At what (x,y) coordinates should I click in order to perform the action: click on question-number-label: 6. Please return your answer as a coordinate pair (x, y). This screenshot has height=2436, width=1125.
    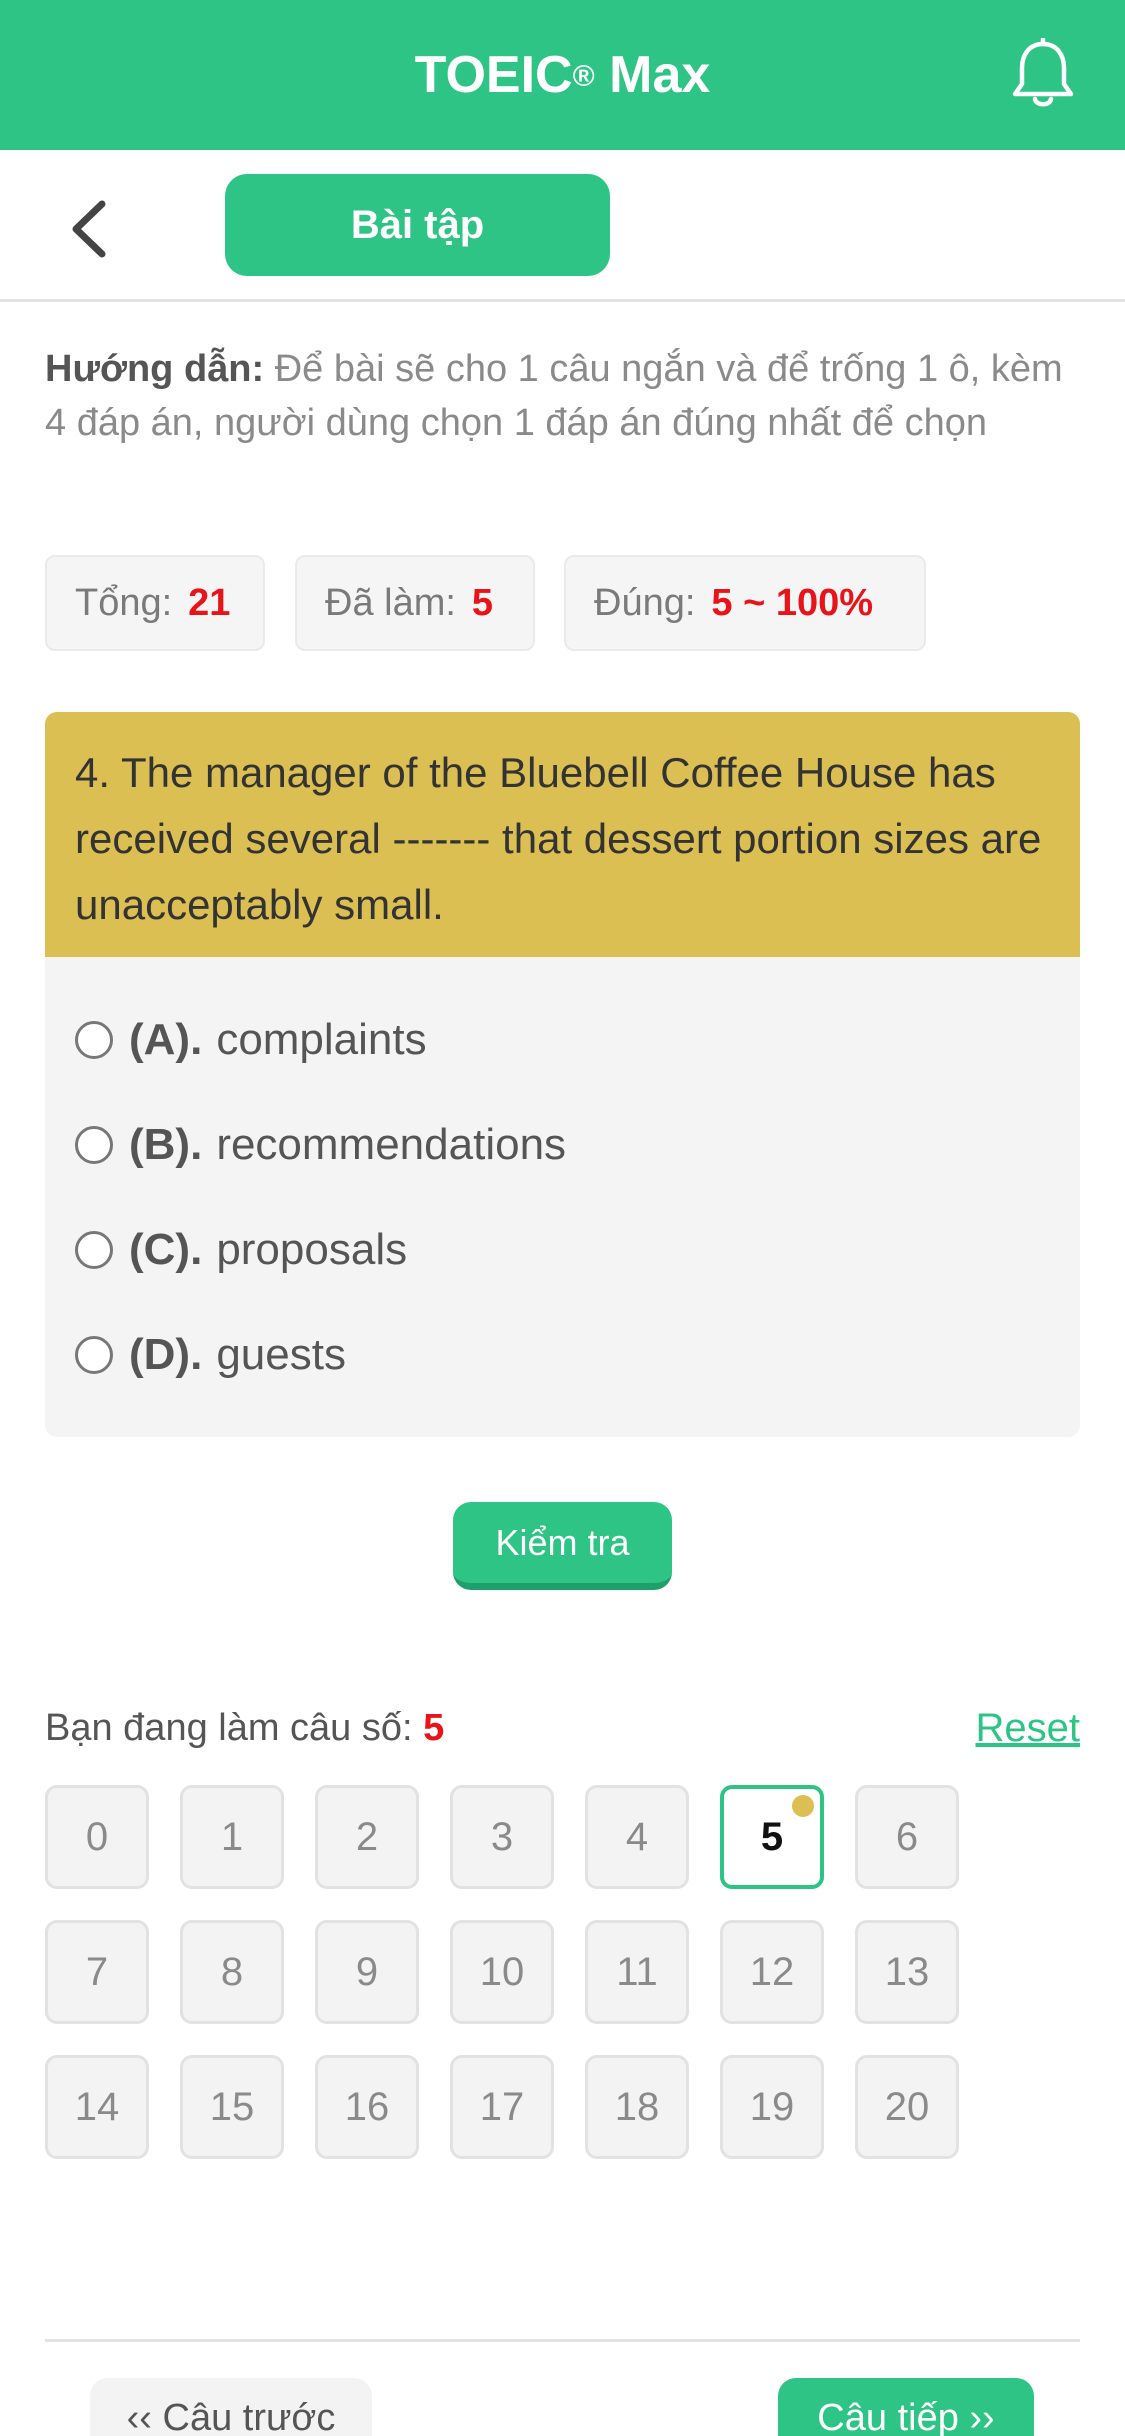
    Looking at the image, I should click on (907, 1836).